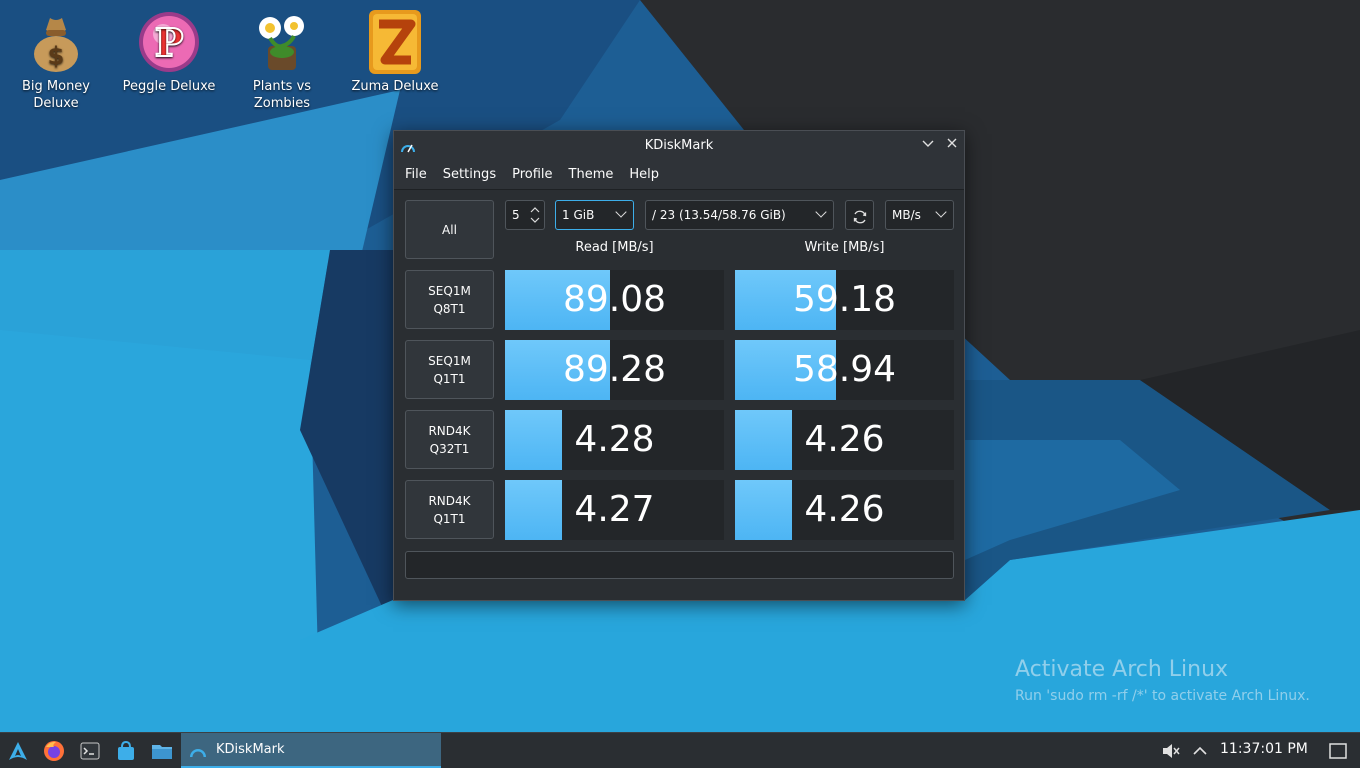  I want to click on plants-vs-zombies-icon, so click(282, 42).